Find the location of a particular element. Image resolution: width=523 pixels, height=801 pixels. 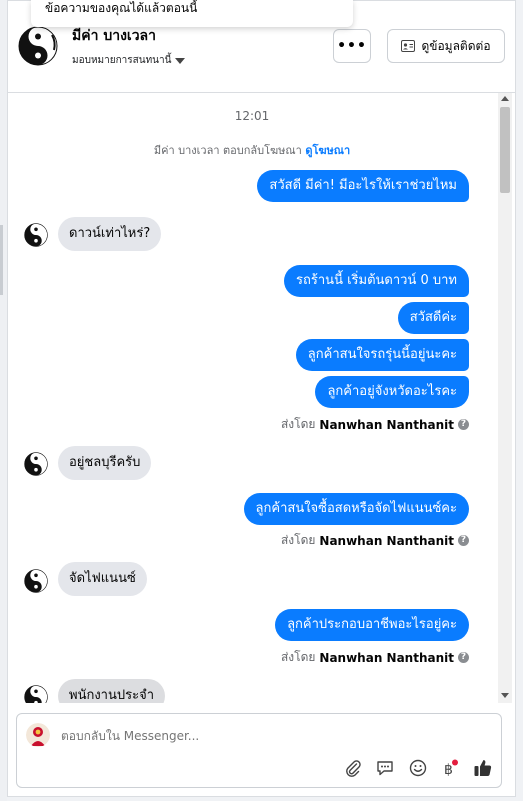

message-timestamp: 12:01 is located at coordinates (252, 116).